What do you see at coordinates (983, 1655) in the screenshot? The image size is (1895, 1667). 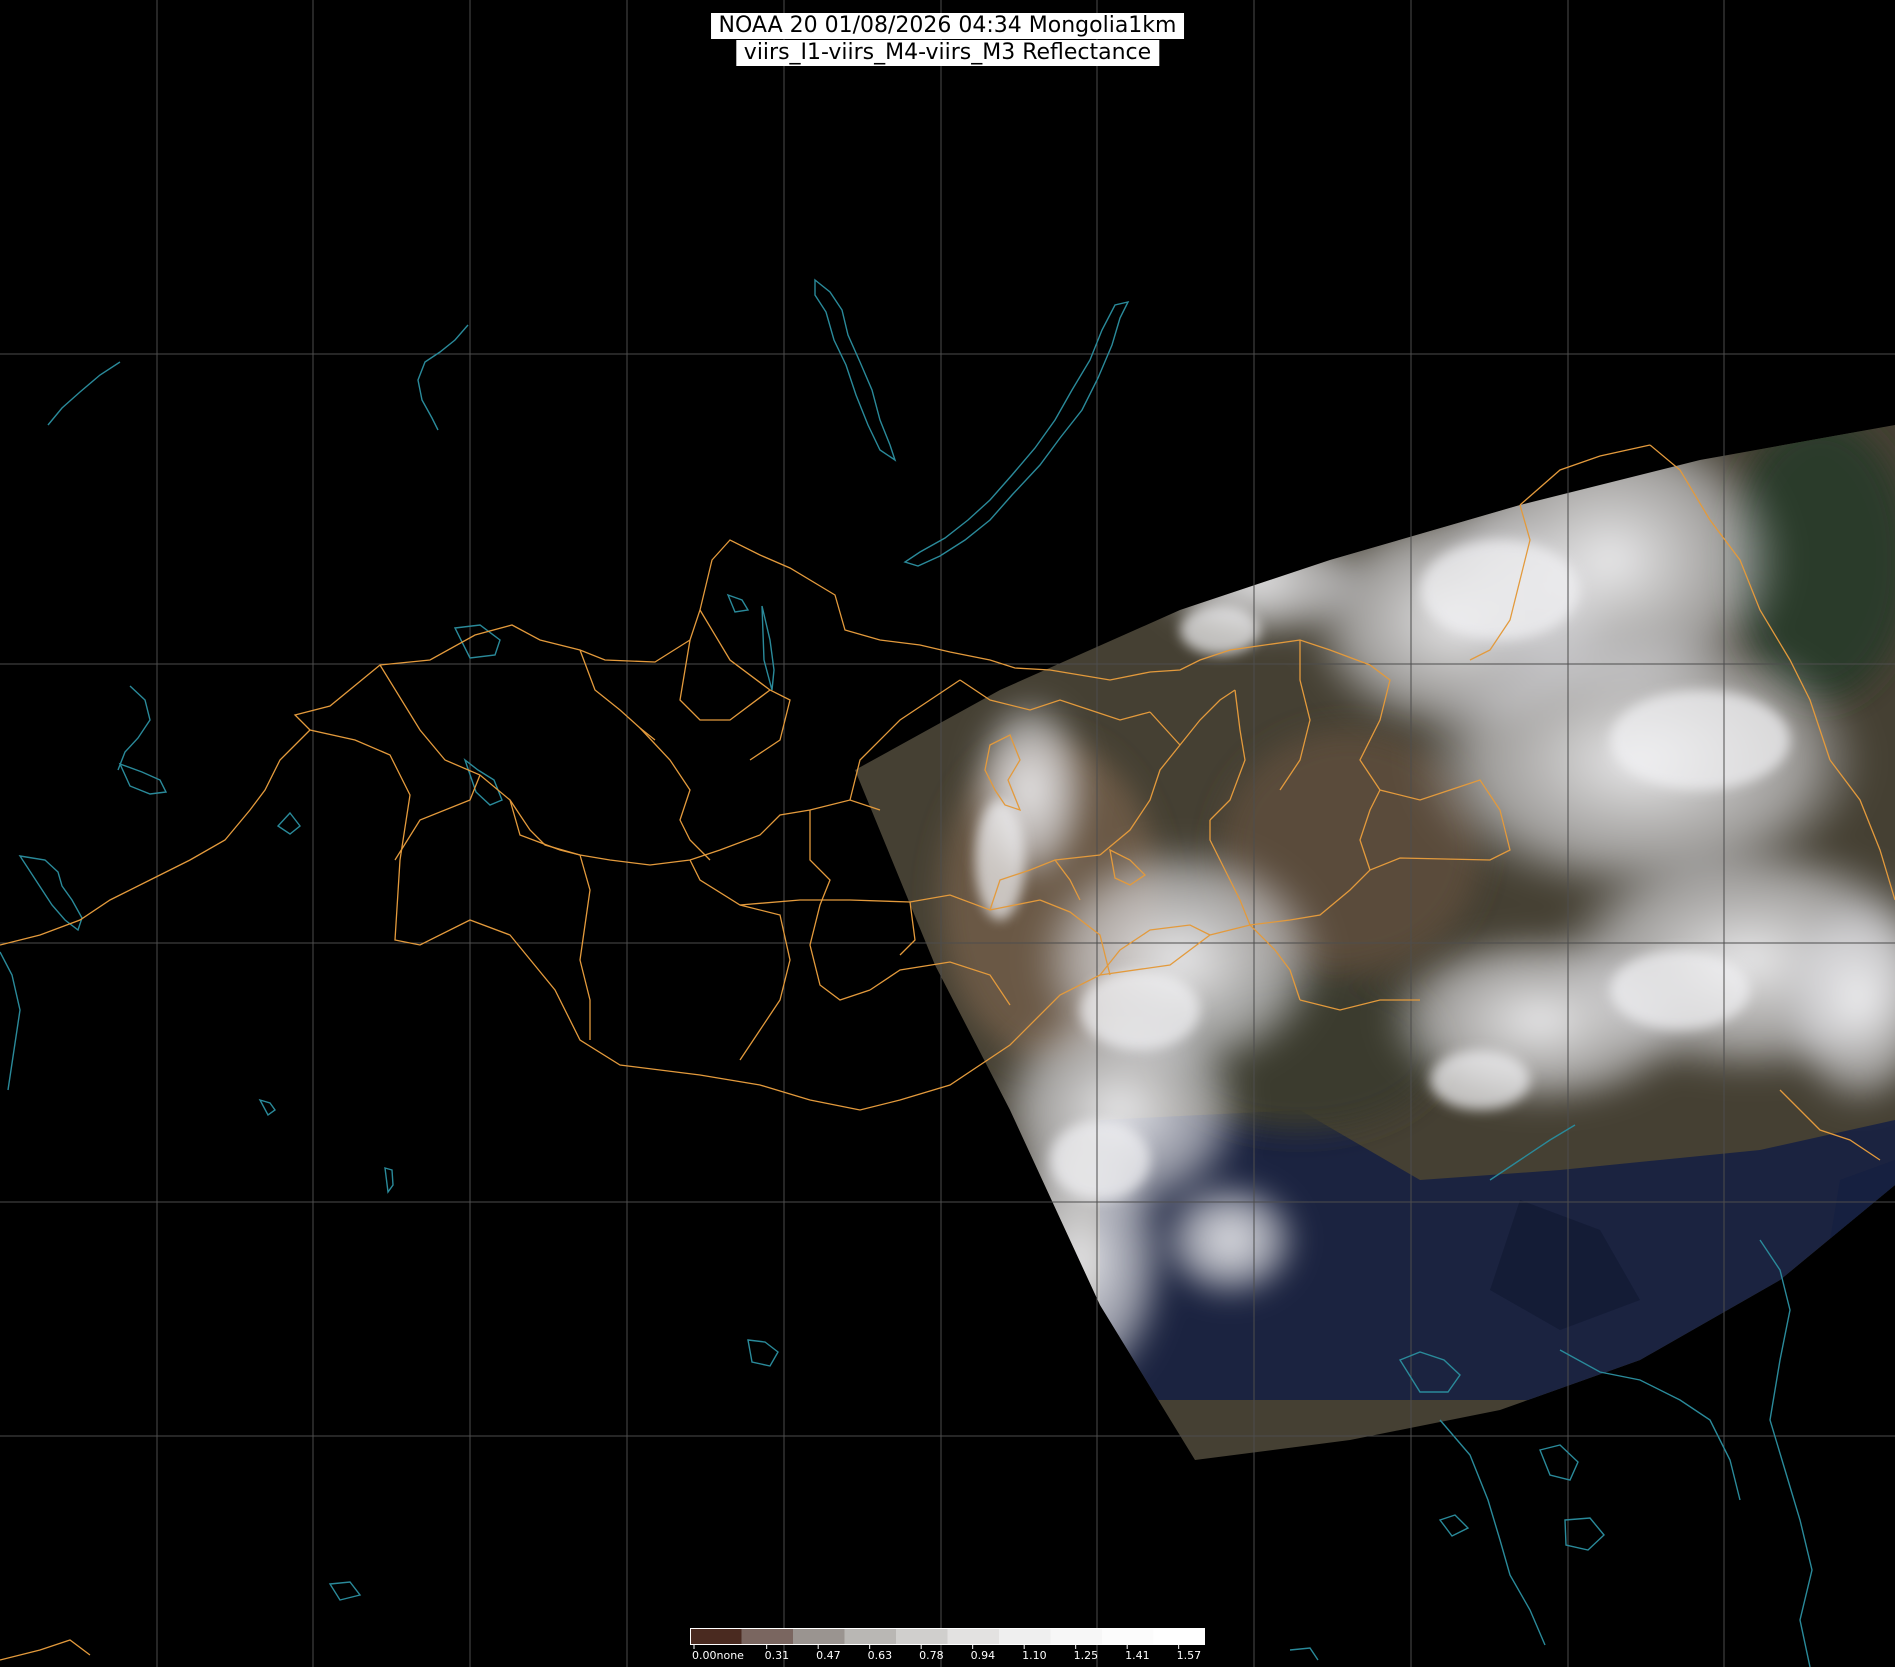 I see `colorbar-tick-label: 0.94` at bounding box center [983, 1655].